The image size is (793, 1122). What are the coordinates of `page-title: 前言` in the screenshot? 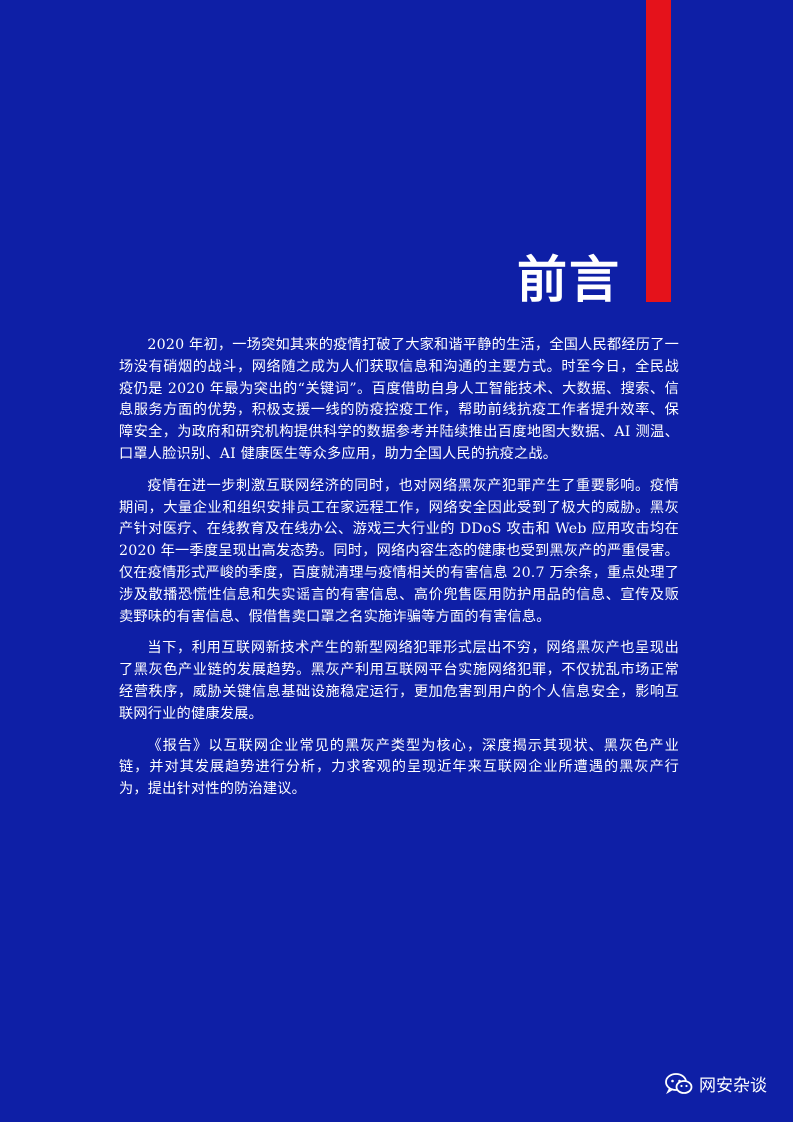 It's located at (569, 280).